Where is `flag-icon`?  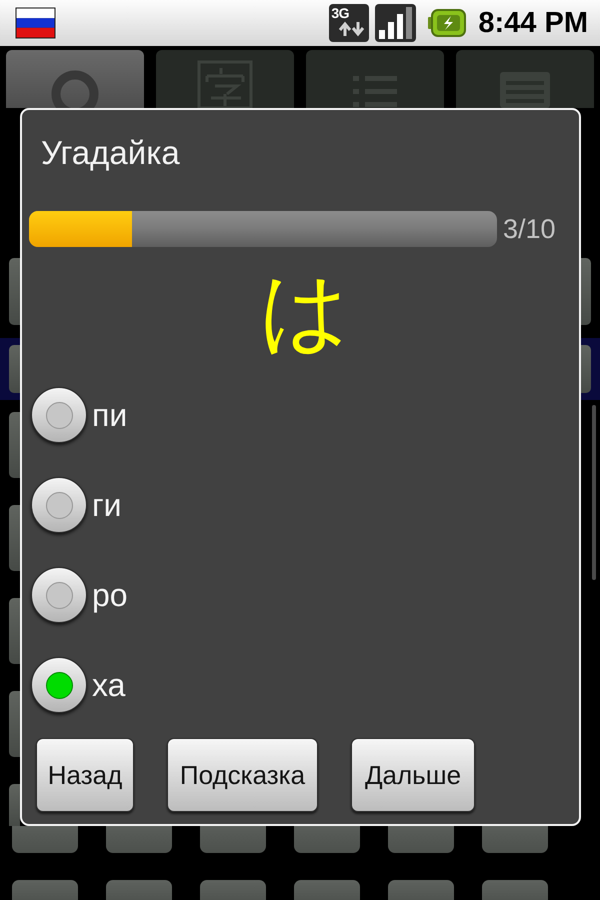 flag-icon is located at coordinates (35, 23).